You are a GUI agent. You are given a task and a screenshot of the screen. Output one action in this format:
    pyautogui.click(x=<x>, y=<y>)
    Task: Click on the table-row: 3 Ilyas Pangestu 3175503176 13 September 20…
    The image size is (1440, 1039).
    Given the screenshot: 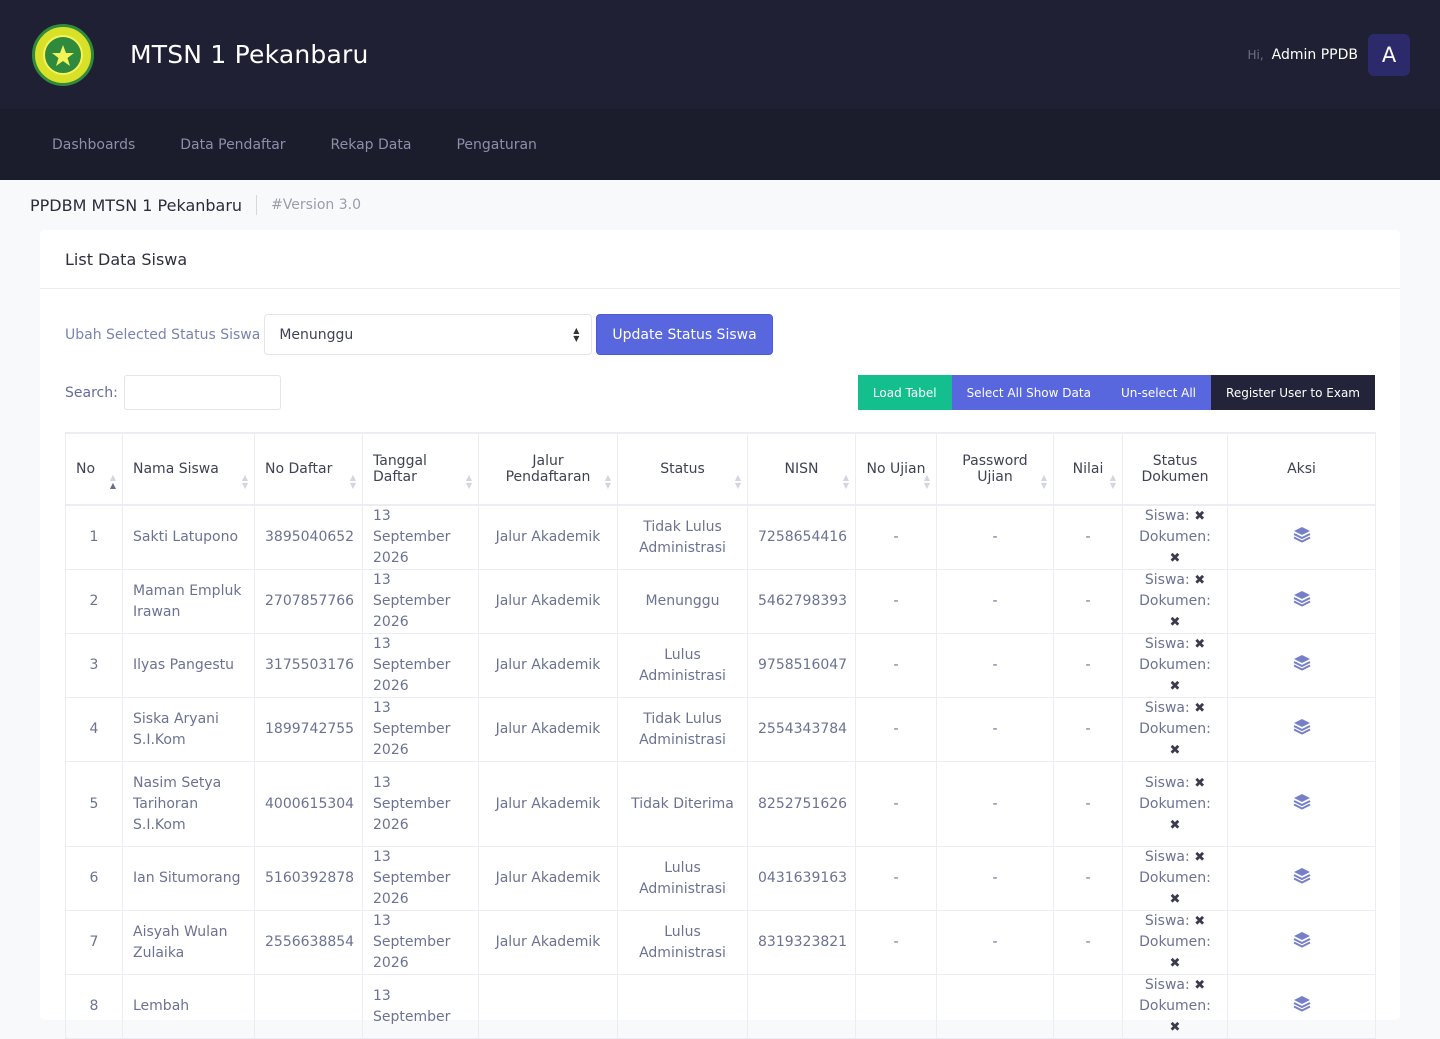 What is the action you would take?
    pyautogui.click(x=720, y=665)
    